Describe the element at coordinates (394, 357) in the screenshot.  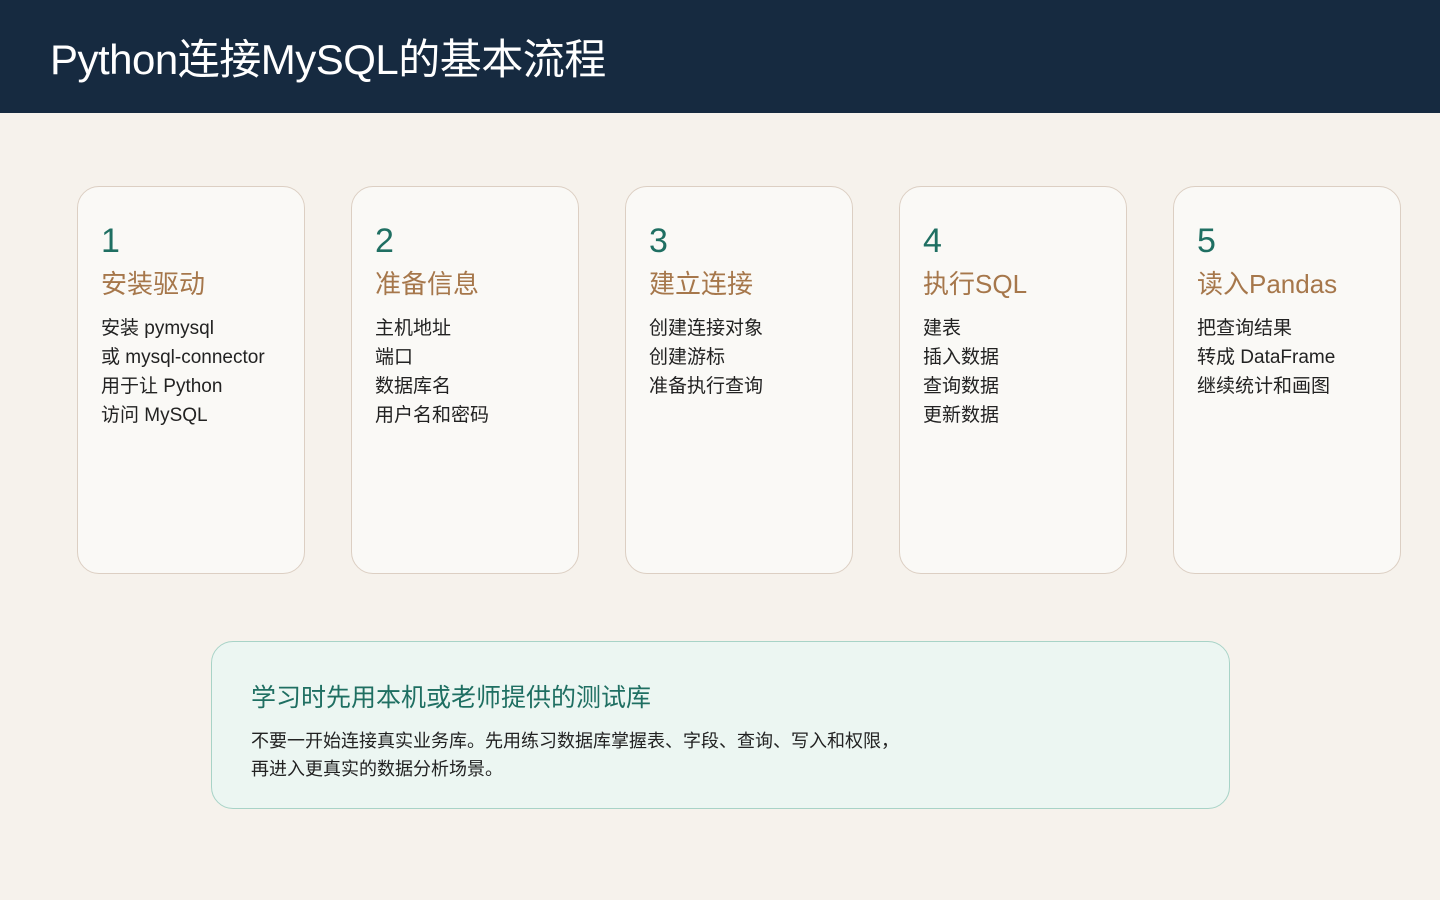
I see `step-line: 端口` at that location.